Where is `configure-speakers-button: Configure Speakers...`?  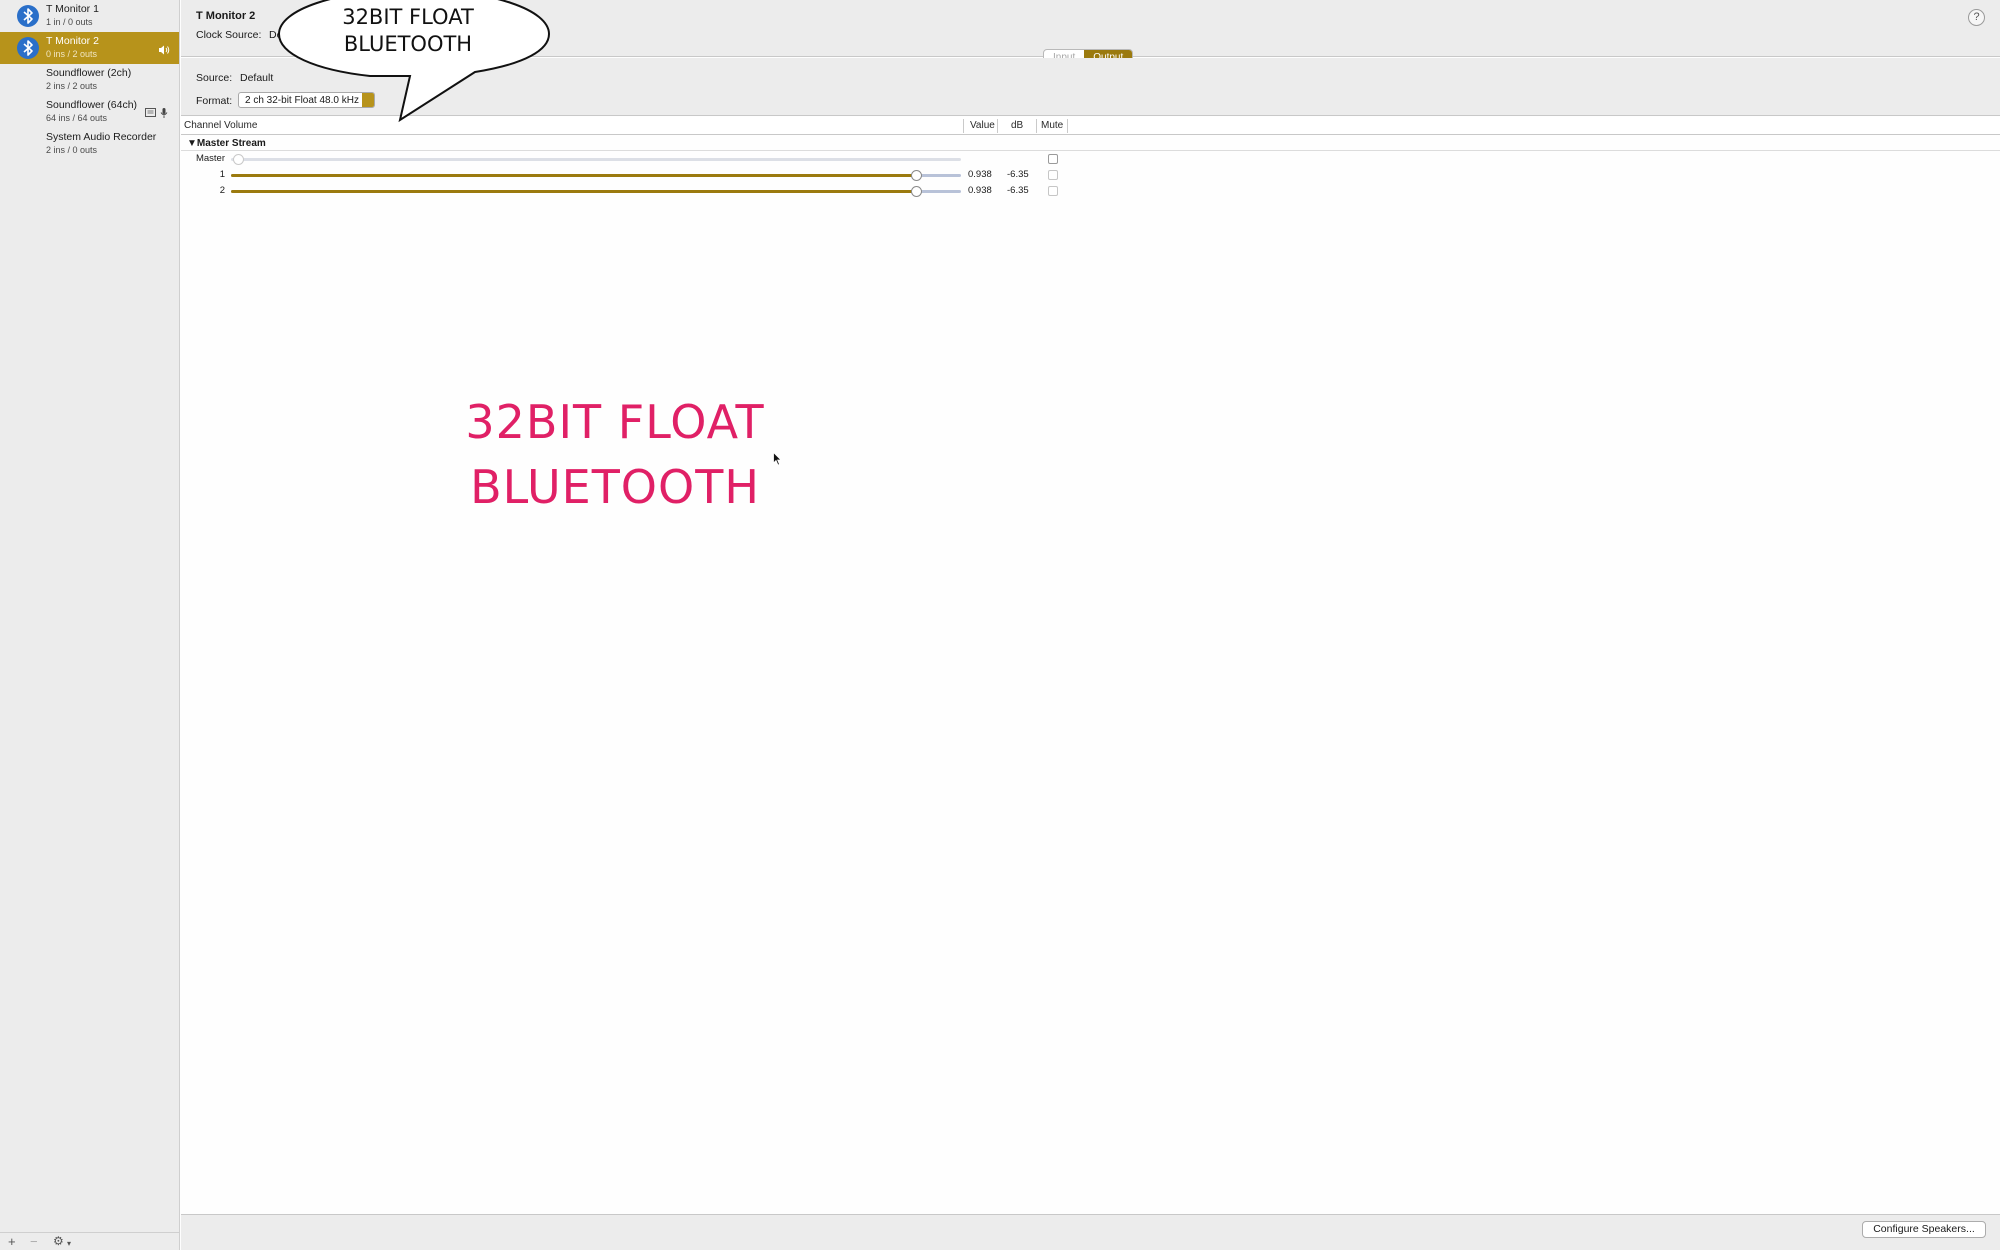
configure-speakers-button: Configure Speakers... is located at coordinates (1924, 1229).